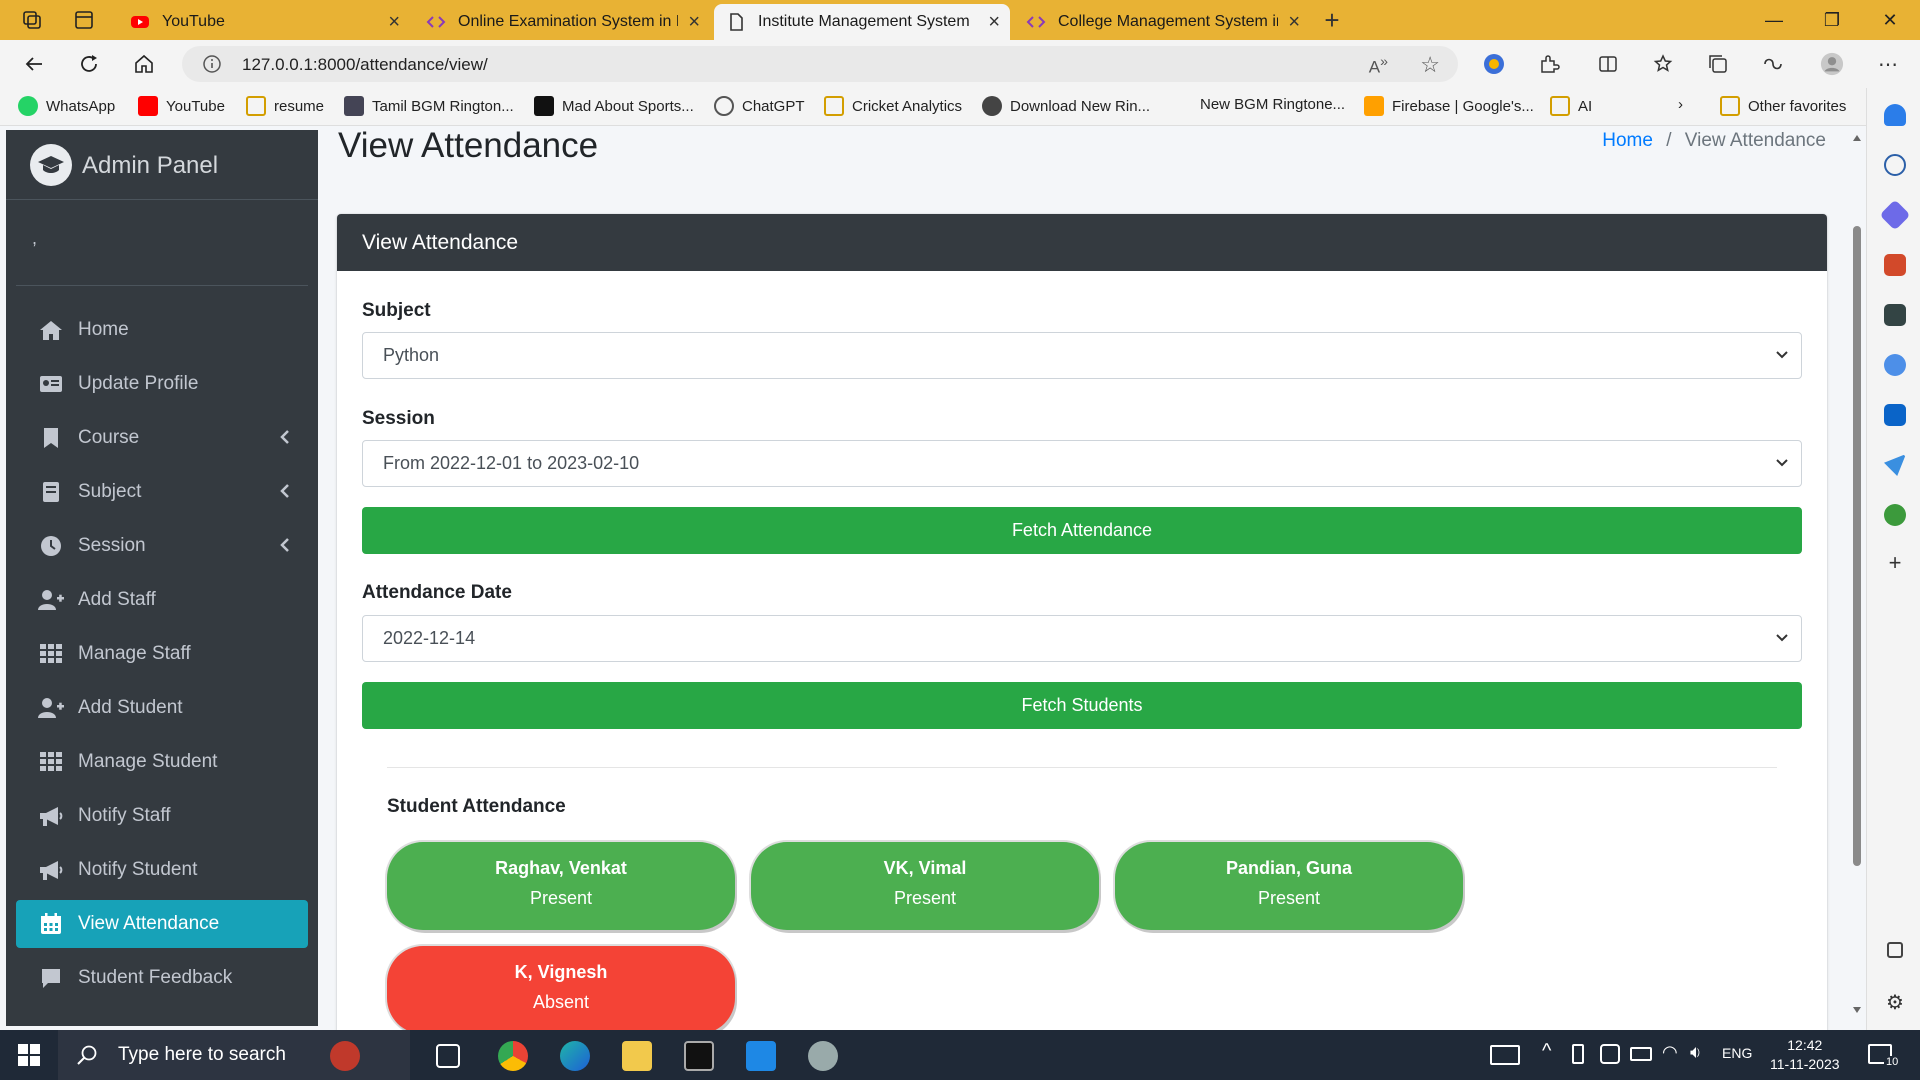 The height and width of the screenshot is (1080, 1920). Describe the element at coordinates (820, 64) in the screenshot. I see `address-bar: 127.0.0.1:8000/attendance/view/ A» ☆` at that location.